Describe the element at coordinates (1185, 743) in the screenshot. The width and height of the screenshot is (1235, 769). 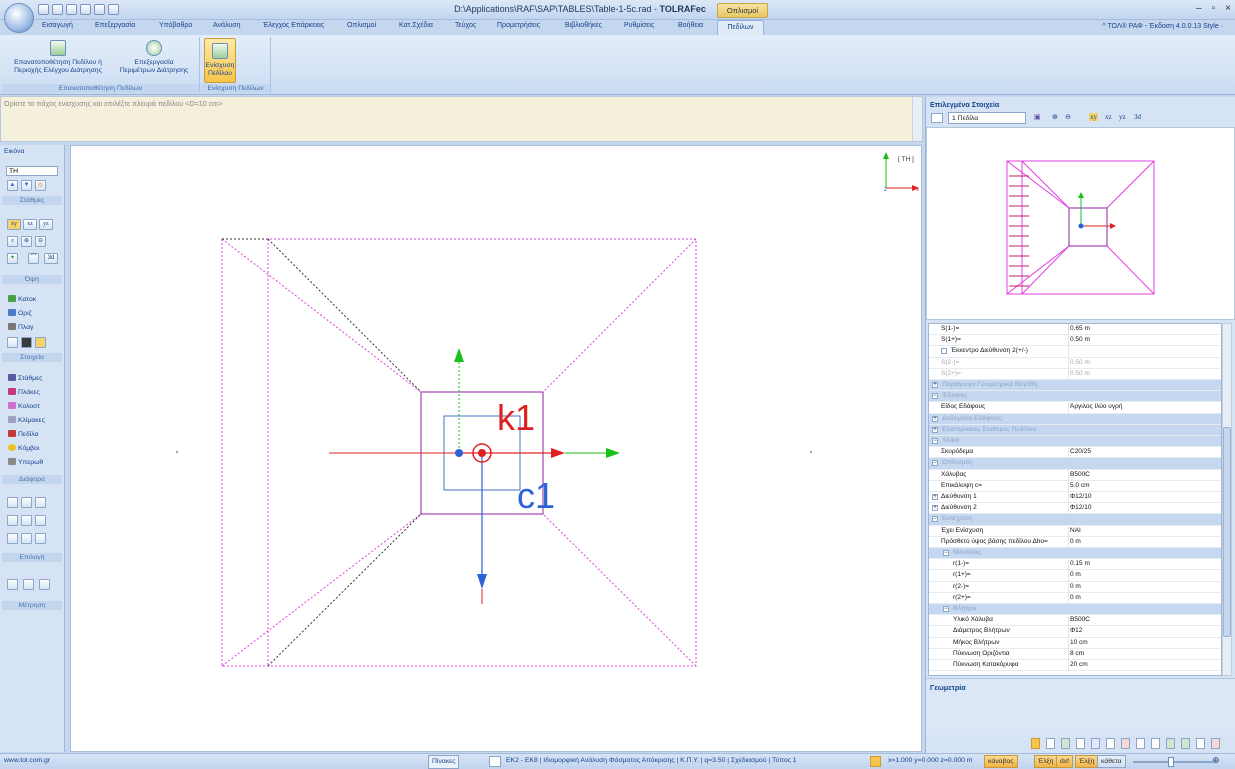
I see `split-view-icon` at that location.